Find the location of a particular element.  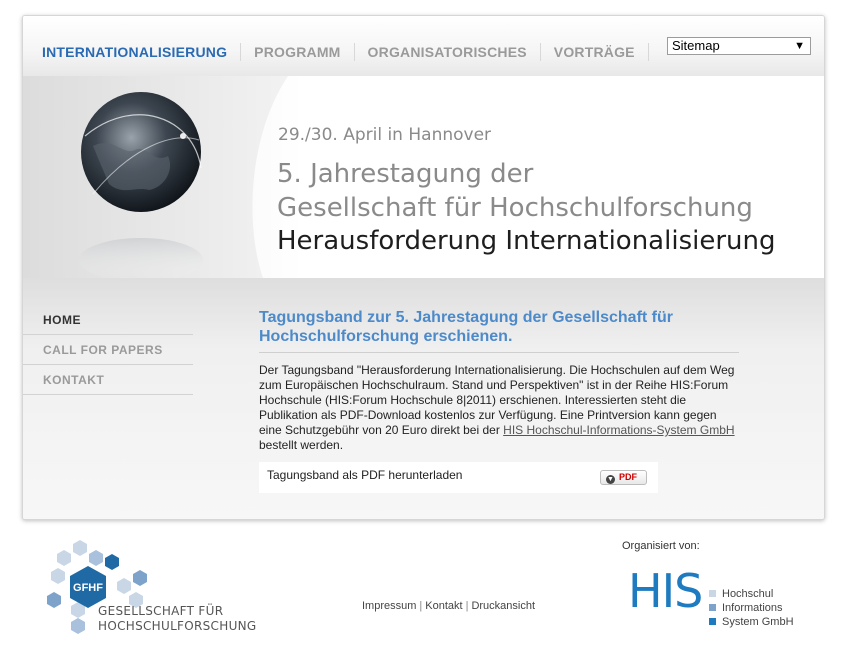

his-link: HIS Hochschul-Informations-System GmbH is located at coordinates (618, 430).